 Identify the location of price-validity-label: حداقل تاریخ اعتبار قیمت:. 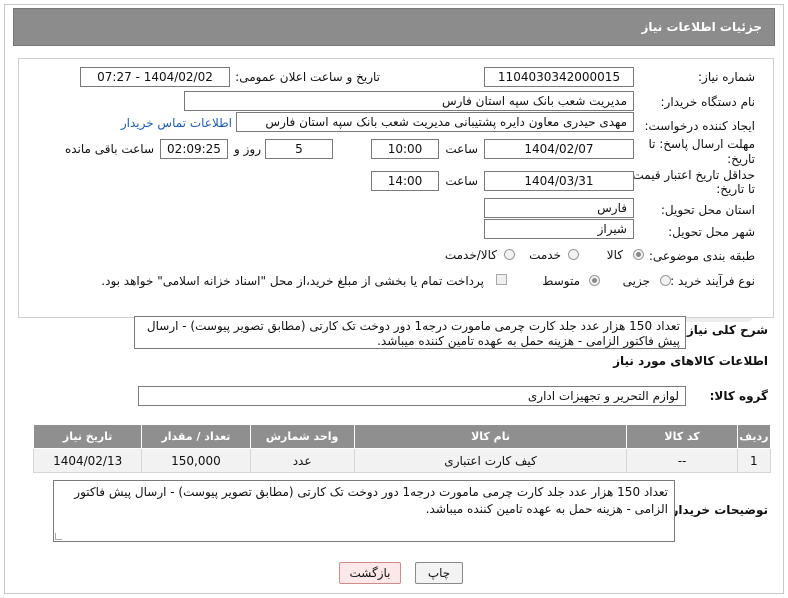
(691, 175).